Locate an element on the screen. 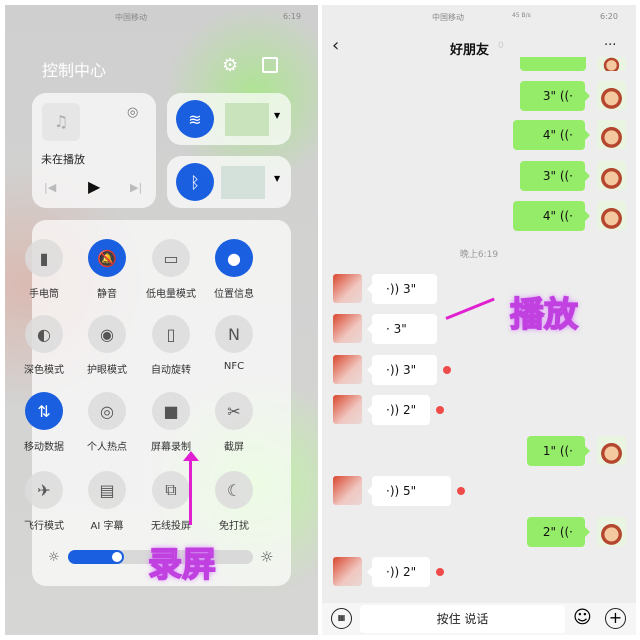  screen-record-icon: ■ is located at coordinates (171, 411).